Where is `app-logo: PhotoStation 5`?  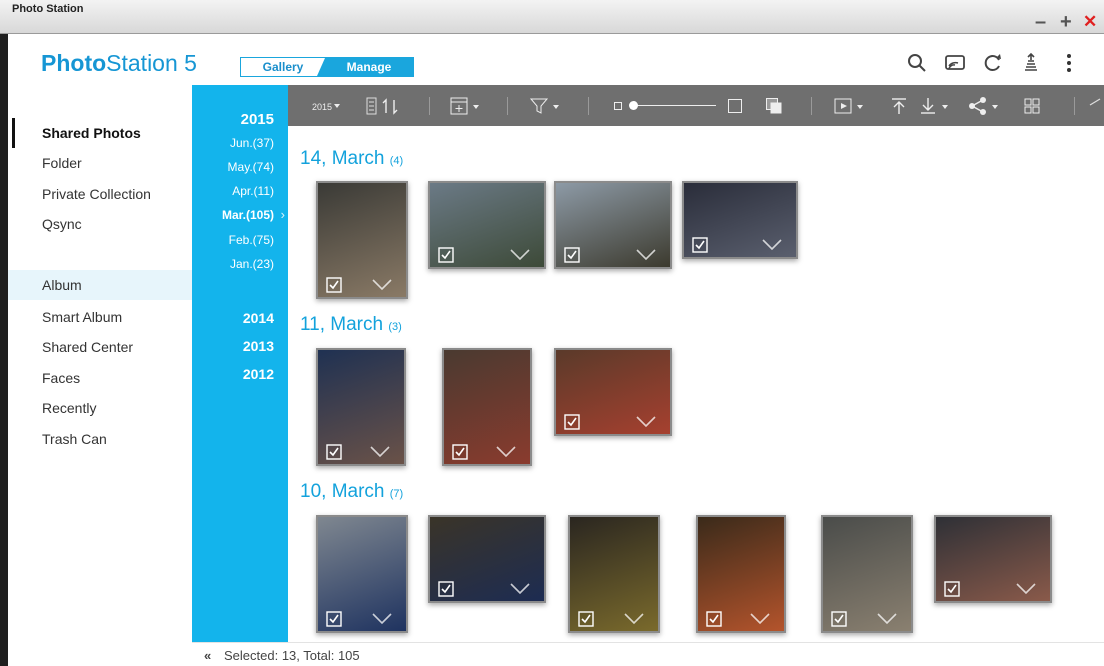
app-logo: PhotoStation 5 is located at coordinates (119, 63).